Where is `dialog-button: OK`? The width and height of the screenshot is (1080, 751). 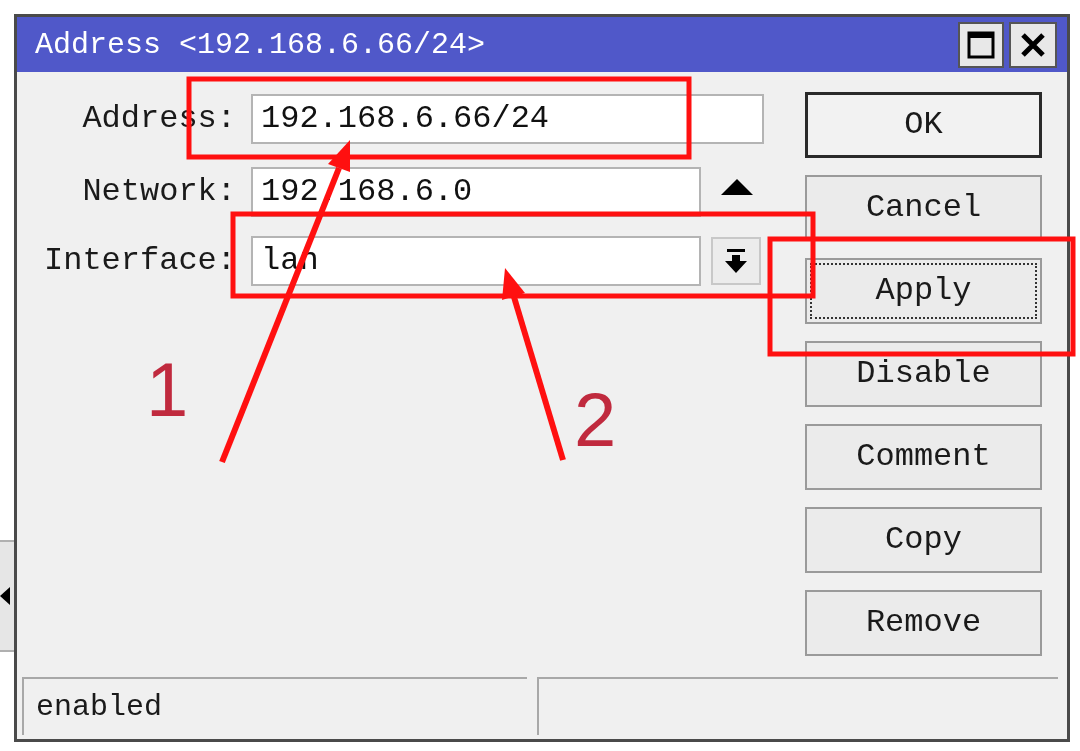 dialog-button: OK is located at coordinates (923, 125).